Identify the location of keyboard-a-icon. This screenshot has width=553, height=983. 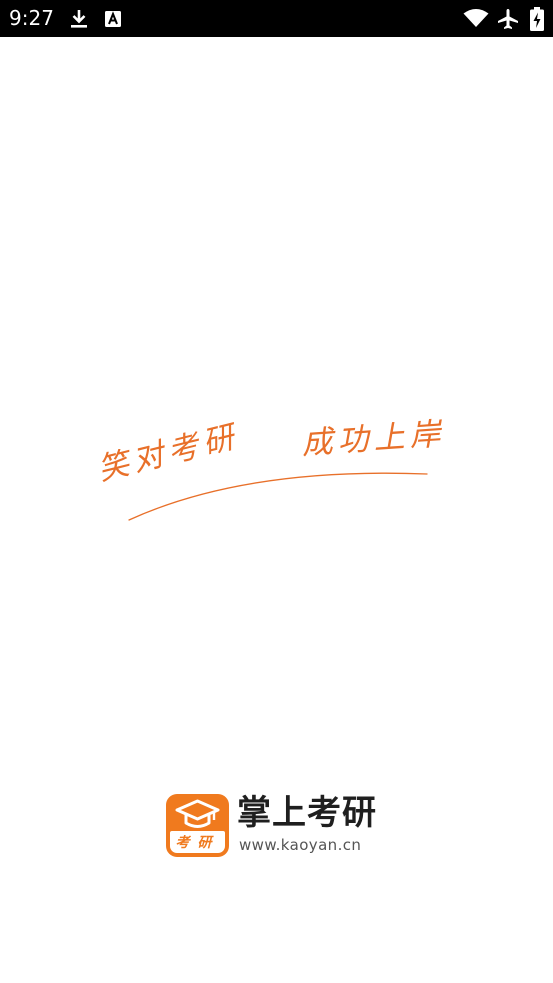
(113, 19).